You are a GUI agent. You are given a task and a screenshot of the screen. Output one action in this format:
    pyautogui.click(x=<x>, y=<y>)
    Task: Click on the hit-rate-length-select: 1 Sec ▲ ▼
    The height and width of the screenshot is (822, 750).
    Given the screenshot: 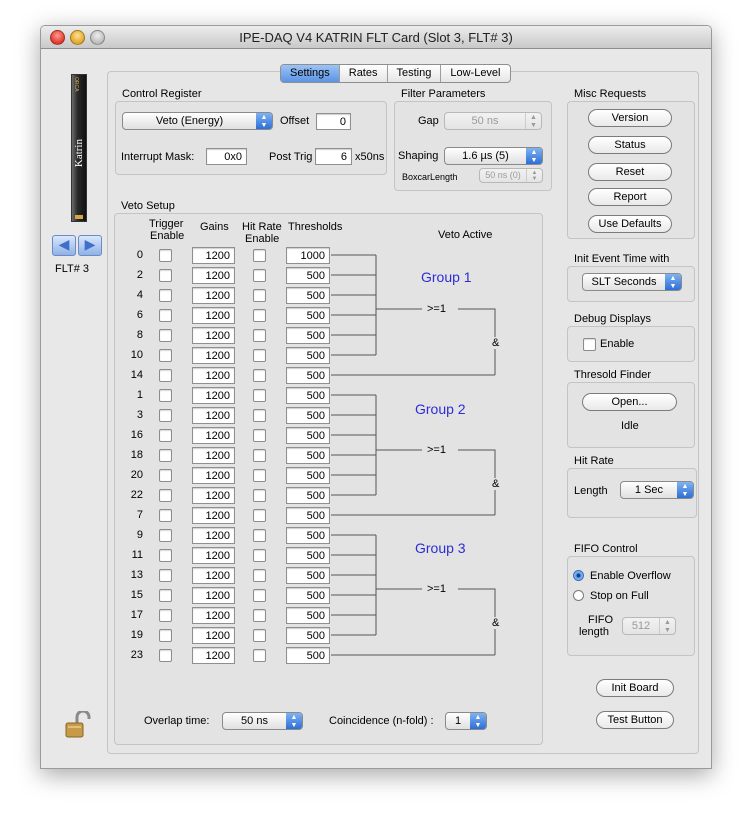 What is the action you would take?
    pyautogui.click(x=657, y=490)
    